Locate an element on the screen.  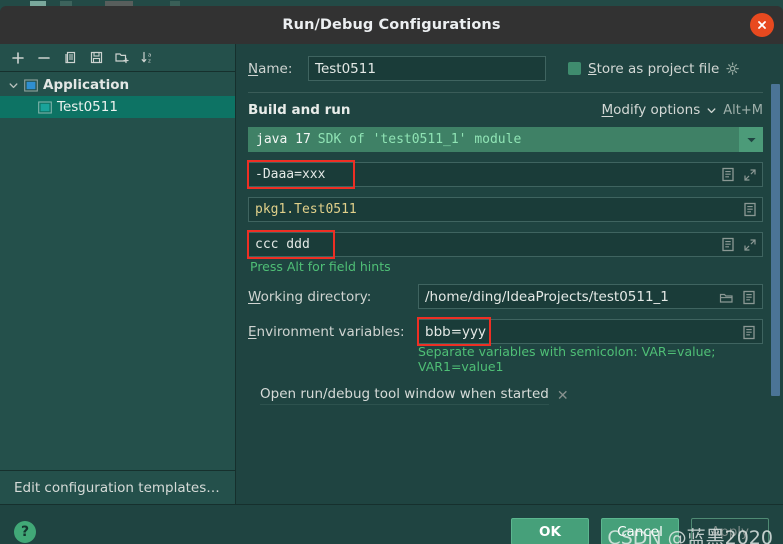
working-directory-label: Working directory: is located at coordinates (310, 296).